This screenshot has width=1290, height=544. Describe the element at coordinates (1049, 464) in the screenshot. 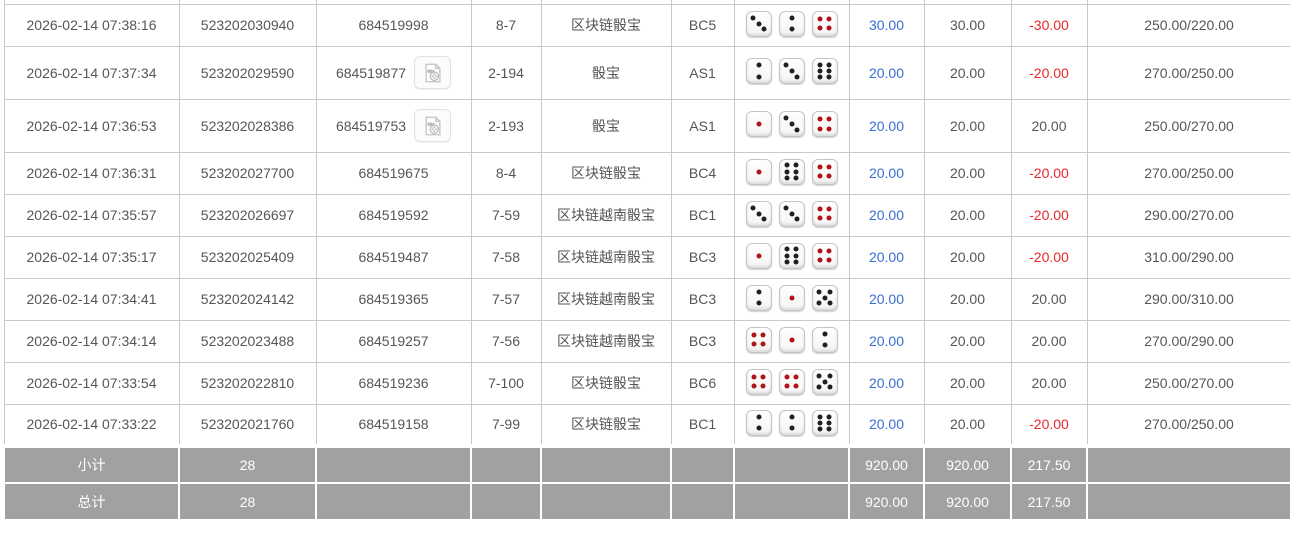

I see `subtotal-net: 217.50` at that location.